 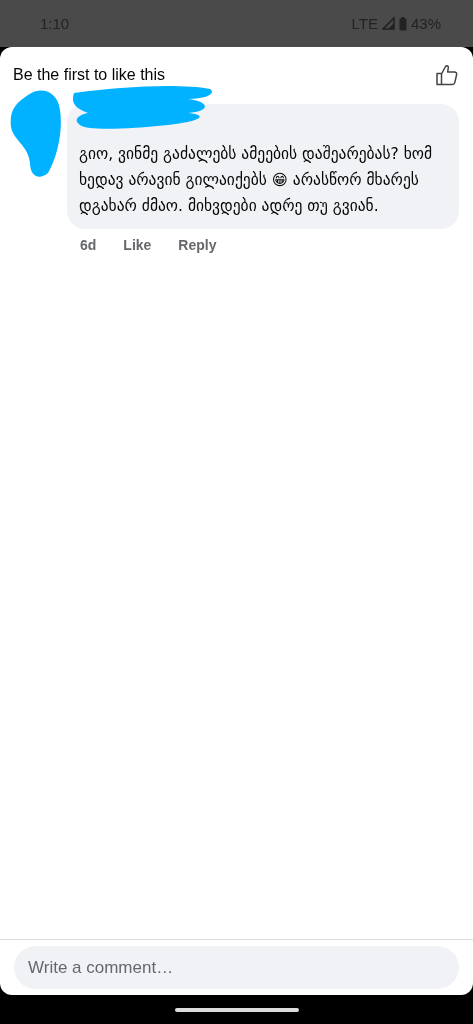 What do you see at coordinates (137, 245) in the screenshot?
I see `comment-action: Like` at bounding box center [137, 245].